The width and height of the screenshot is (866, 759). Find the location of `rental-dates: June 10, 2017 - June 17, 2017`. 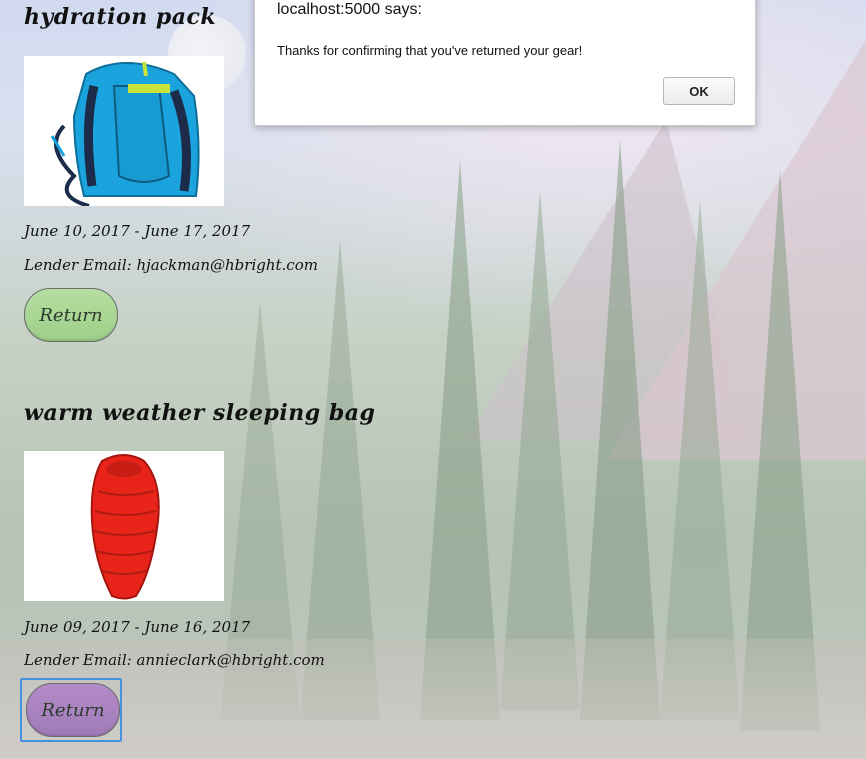

rental-dates: June 10, 2017 - June 17, 2017 is located at coordinates (137, 231).